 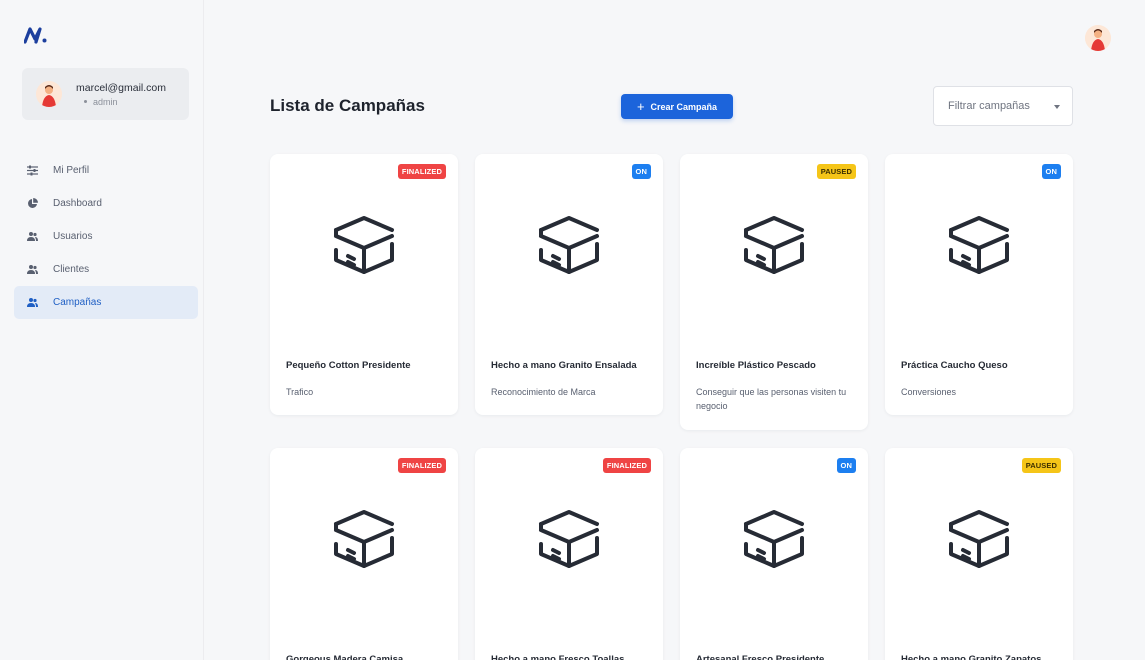 What do you see at coordinates (558, 657) in the screenshot?
I see `campaign-name: Hecho a mano Fresco Toallas` at bounding box center [558, 657].